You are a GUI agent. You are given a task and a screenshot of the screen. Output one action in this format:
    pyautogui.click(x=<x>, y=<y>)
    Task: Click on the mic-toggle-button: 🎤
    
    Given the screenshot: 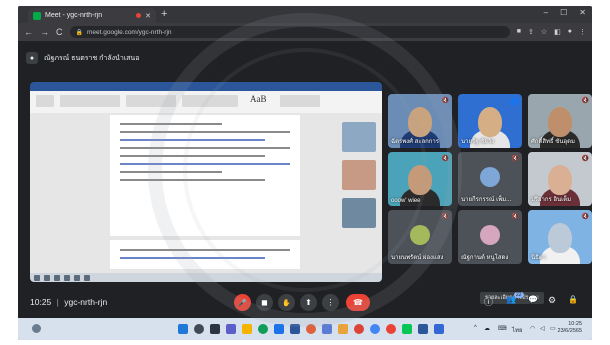 What is the action you would take?
    pyautogui.click(x=242, y=302)
    